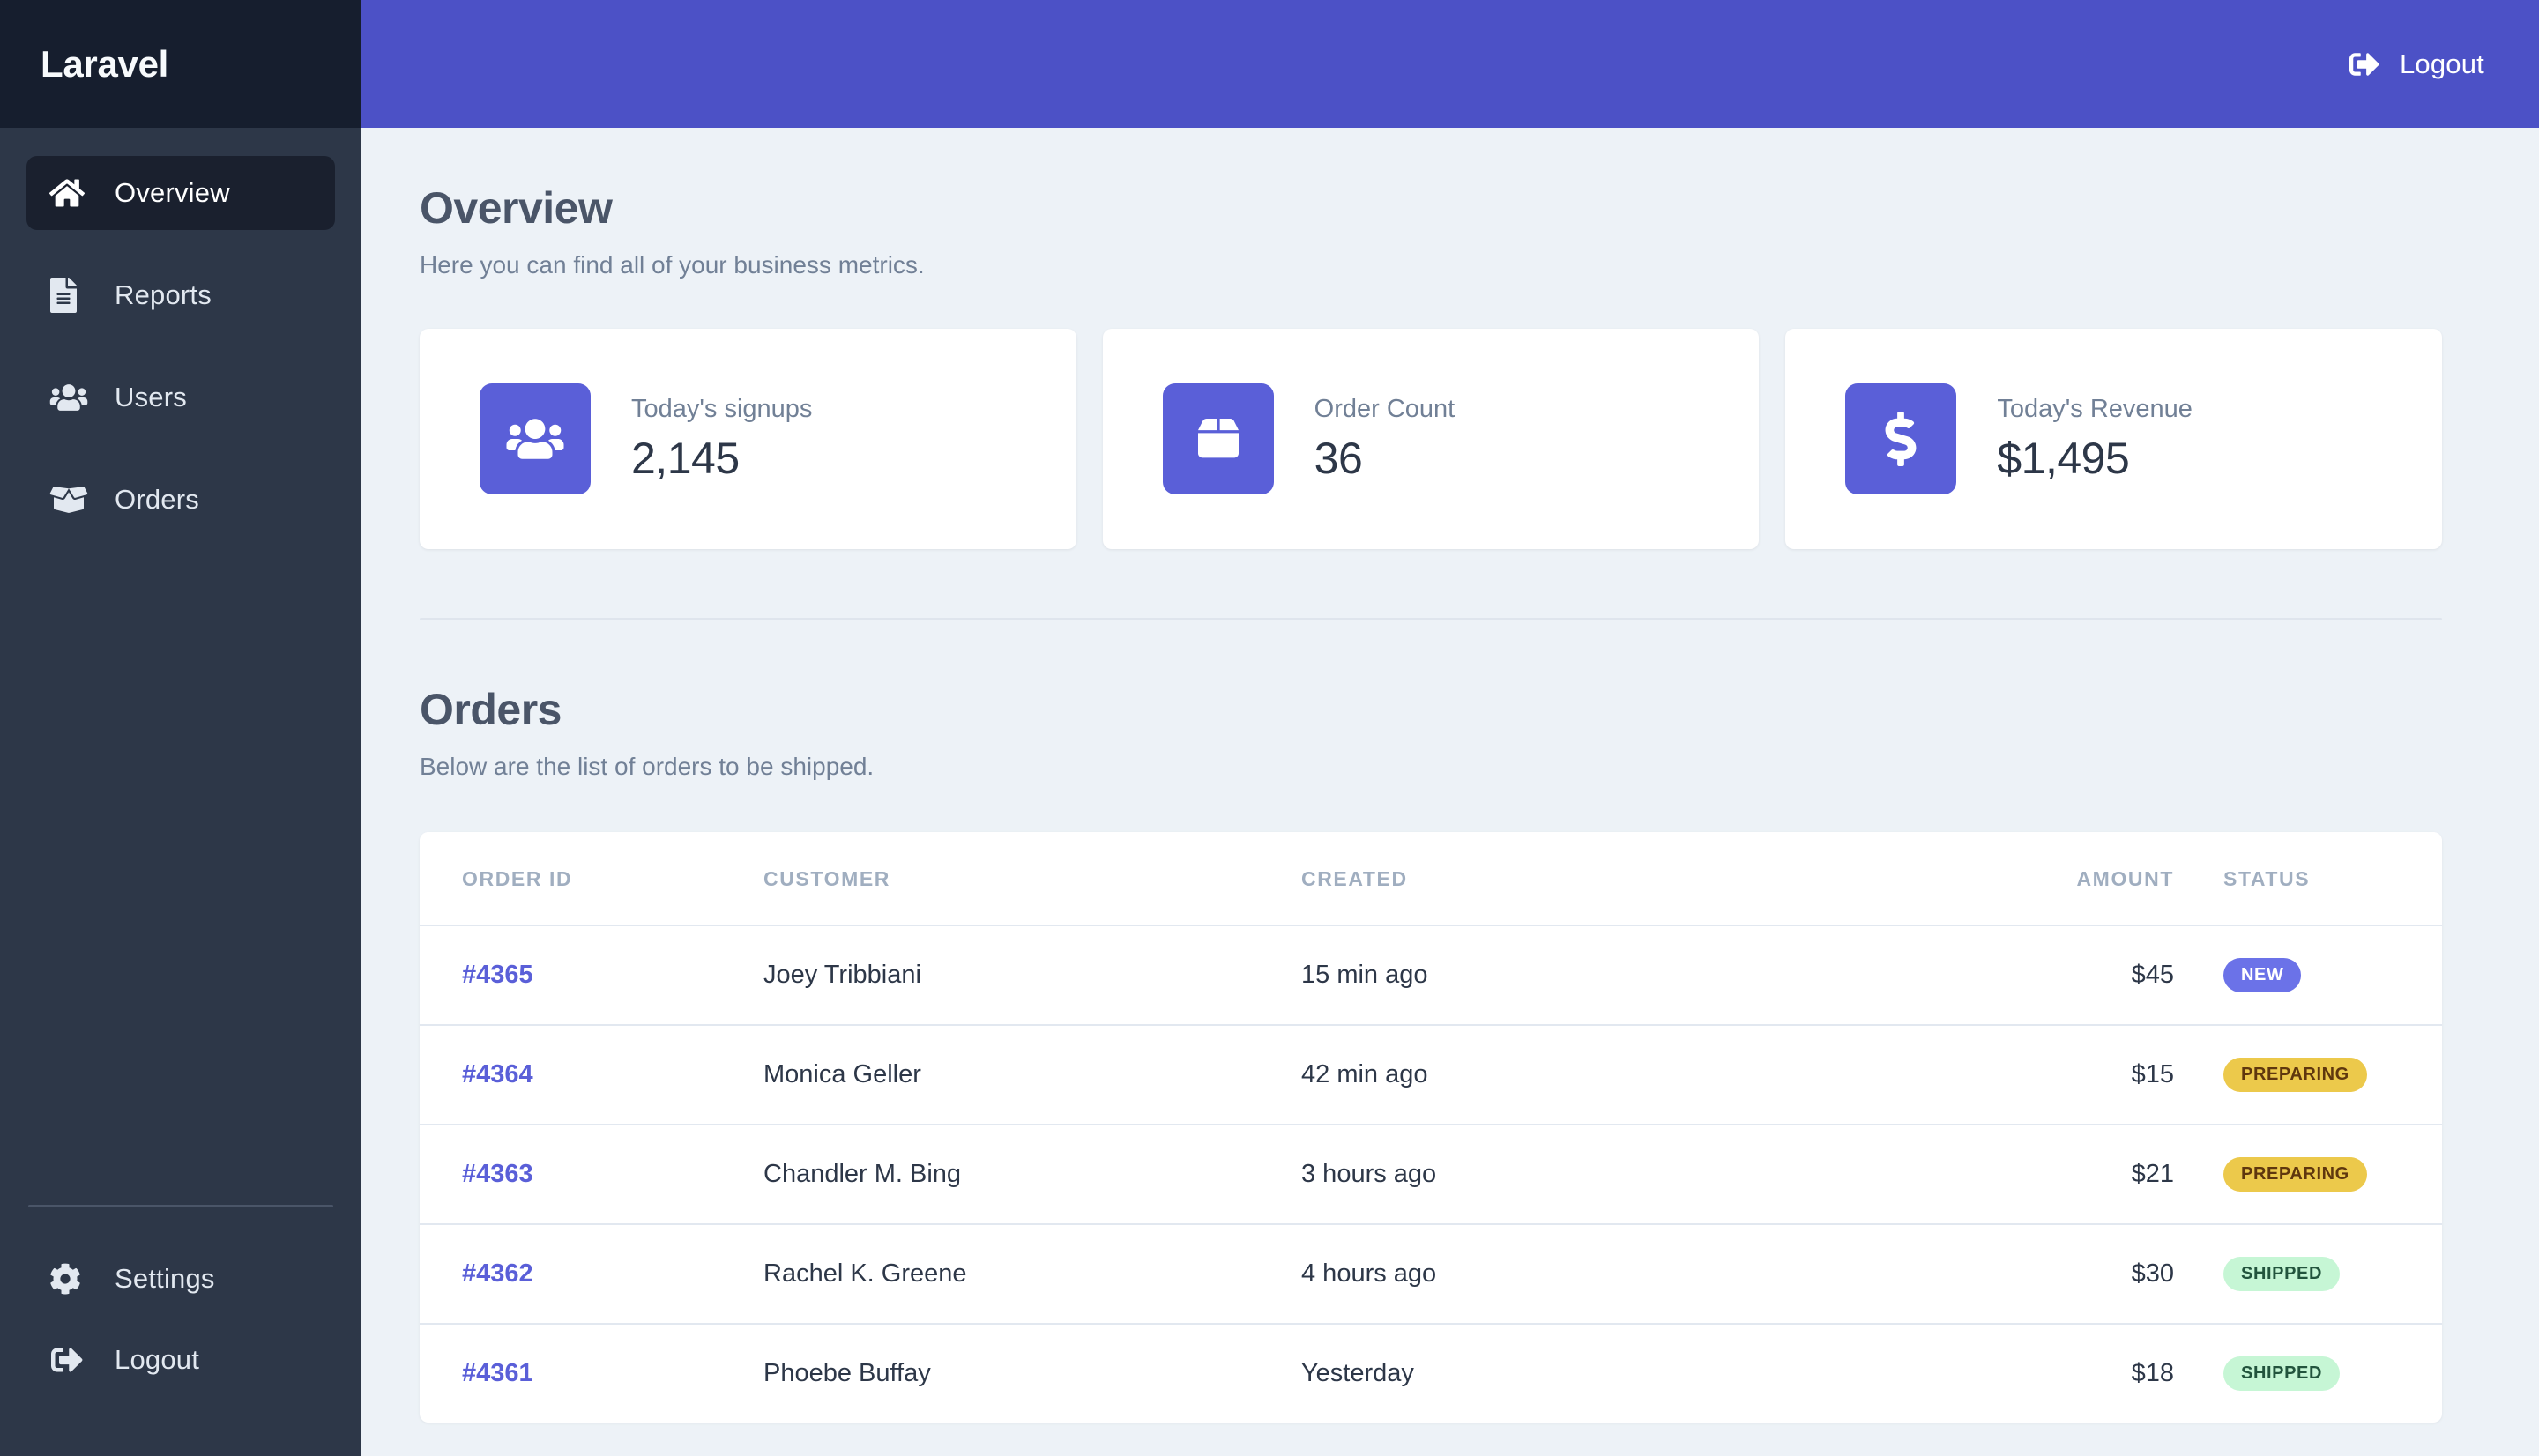 The width and height of the screenshot is (2539, 1456). I want to click on stat-text: Today's Revenue $1,495, so click(2095, 439).